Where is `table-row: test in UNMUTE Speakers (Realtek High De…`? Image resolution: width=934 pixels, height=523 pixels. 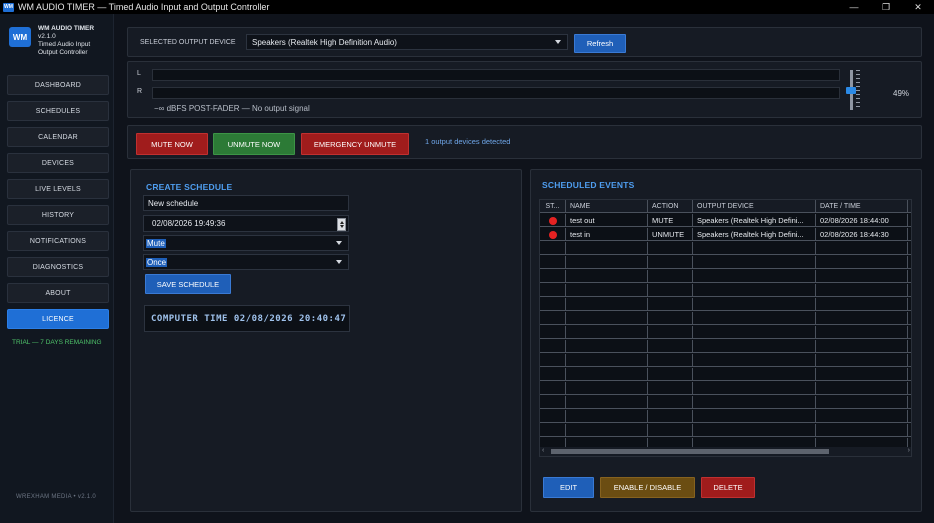
table-row: test in UNMUTE Speakers (Realtek High De… is located at coordinates (725, 234).